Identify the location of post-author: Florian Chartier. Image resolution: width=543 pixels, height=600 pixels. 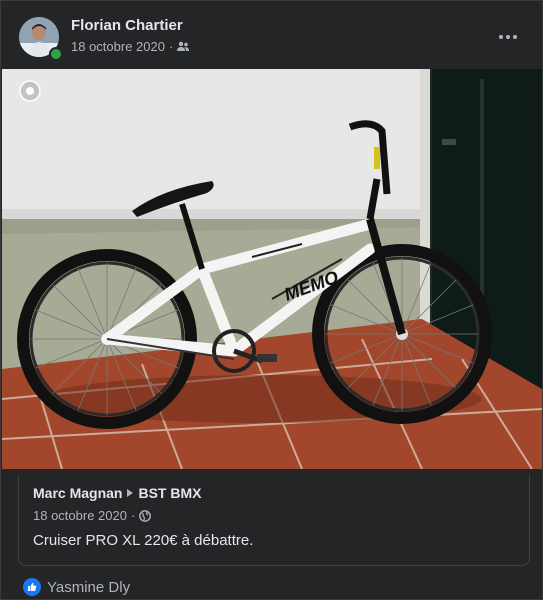
(127, 25).